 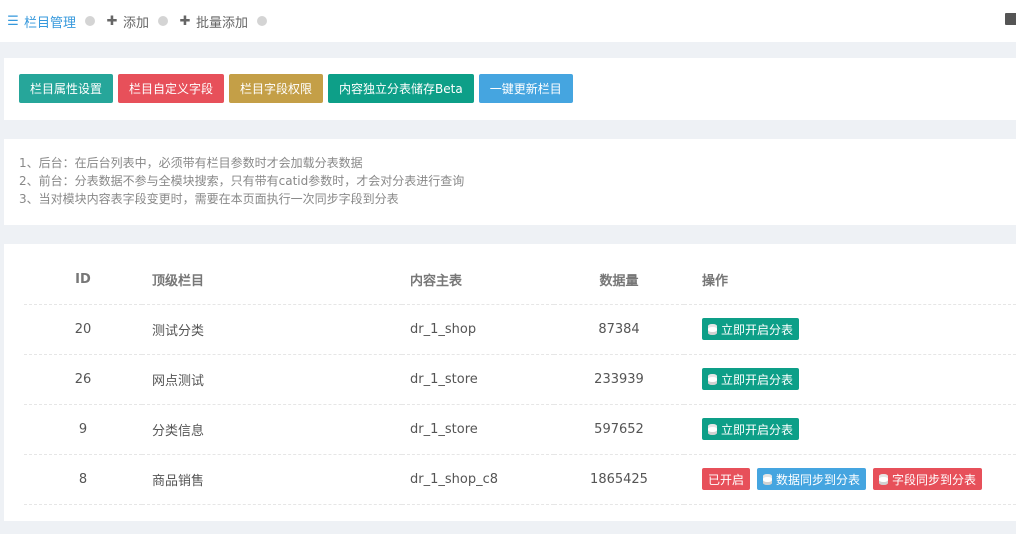 I want to click on independent-storage-button: 内容独立分表储存Beta, so click(x=401, y=88).